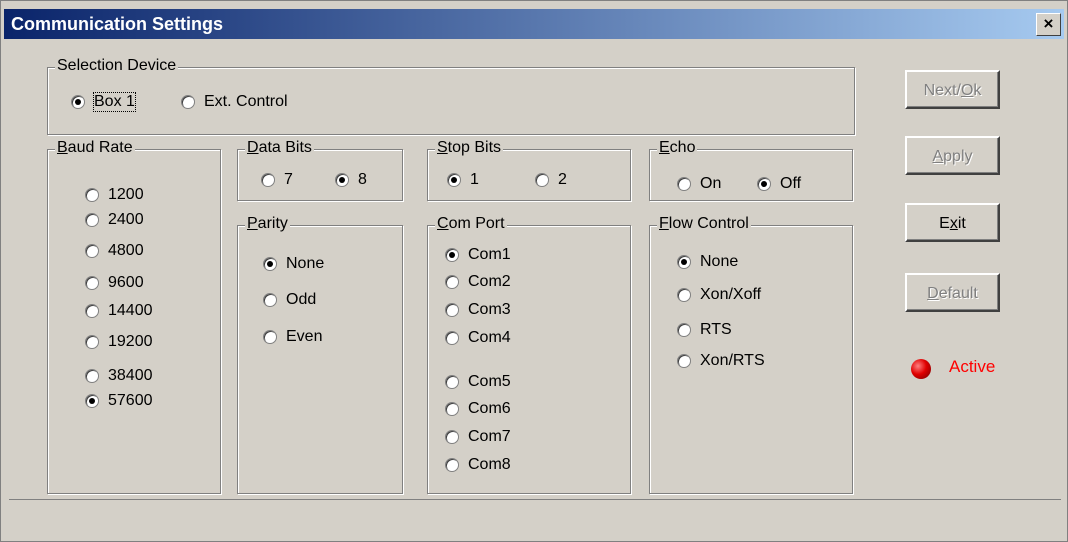 The width and height of the screenshot is (1068, 542). Describe the element at coordinates (952, 89) in the screenshot. I see `next-ok-button: Next/Ok` at that location.